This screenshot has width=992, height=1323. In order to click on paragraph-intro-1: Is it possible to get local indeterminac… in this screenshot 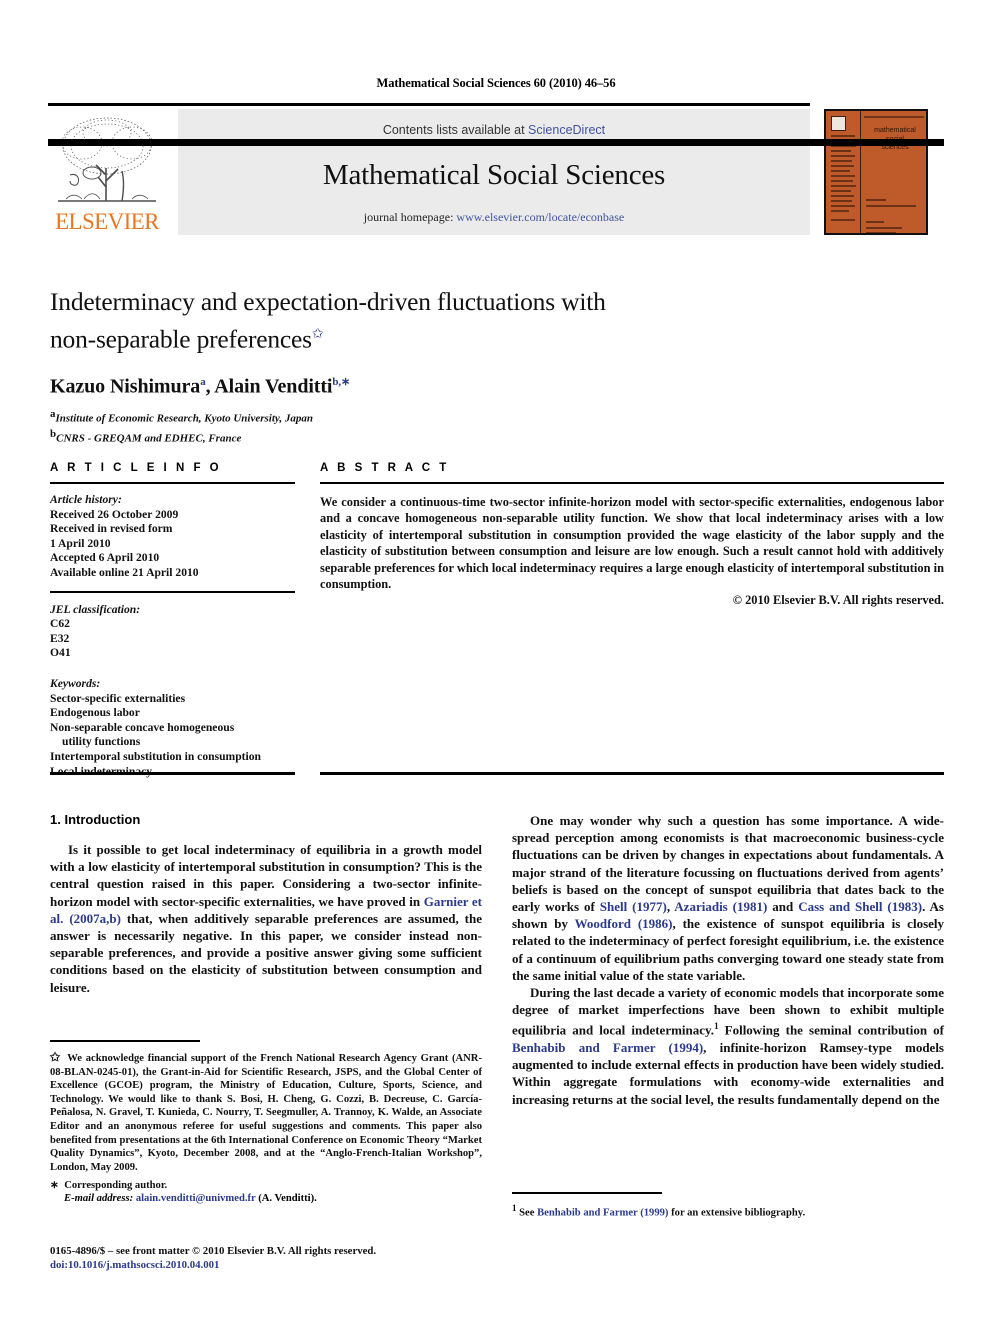, I will do `click(266, 918)`.